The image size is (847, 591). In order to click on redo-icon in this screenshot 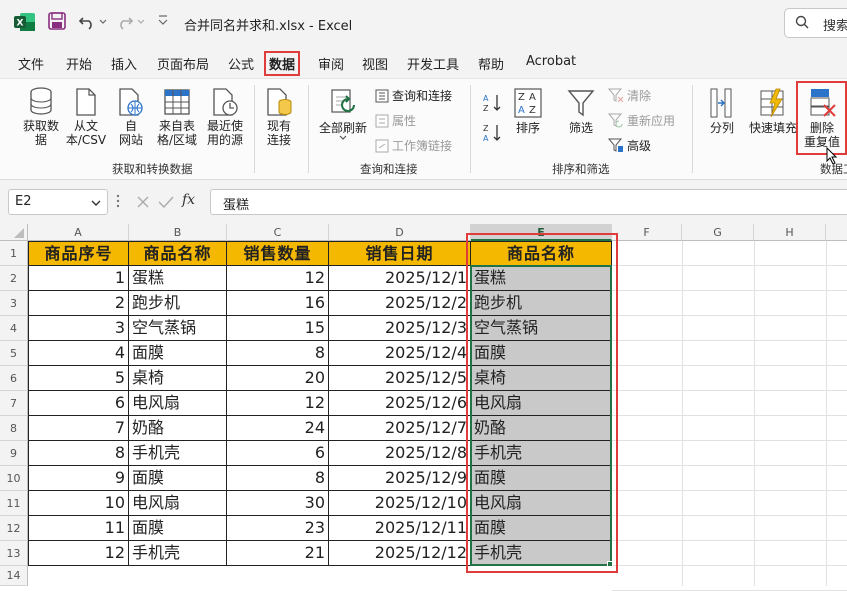, I will do `click(125, 22)`.